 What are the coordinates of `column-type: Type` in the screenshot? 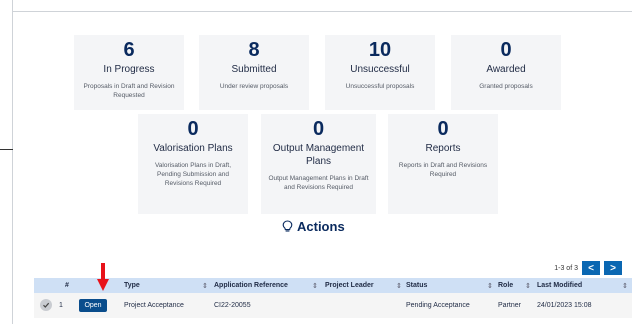 It's located at (132, 285).